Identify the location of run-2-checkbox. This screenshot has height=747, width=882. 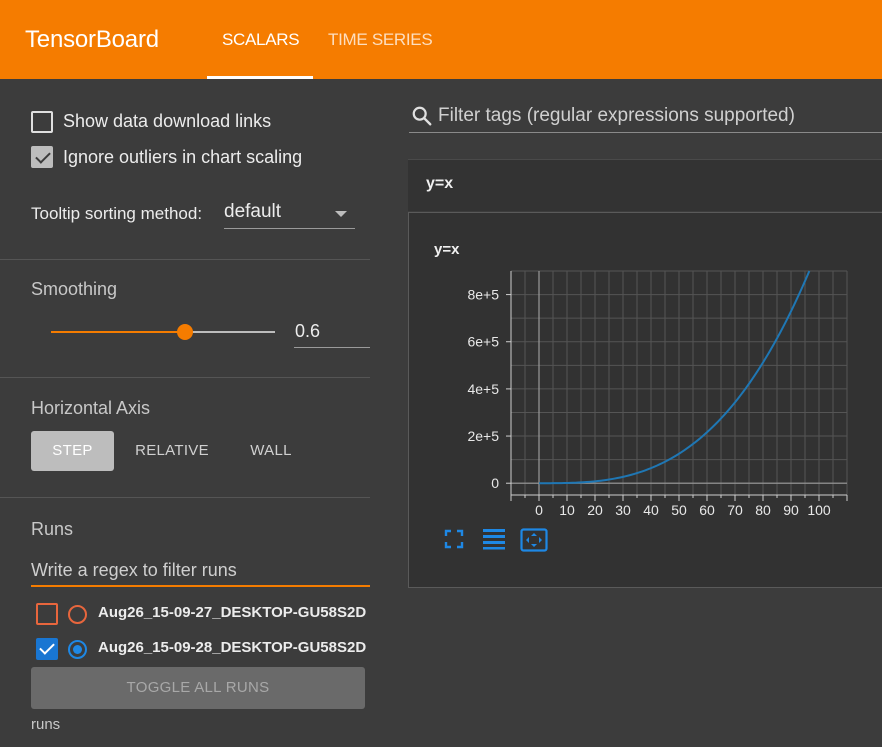
(47, 649).